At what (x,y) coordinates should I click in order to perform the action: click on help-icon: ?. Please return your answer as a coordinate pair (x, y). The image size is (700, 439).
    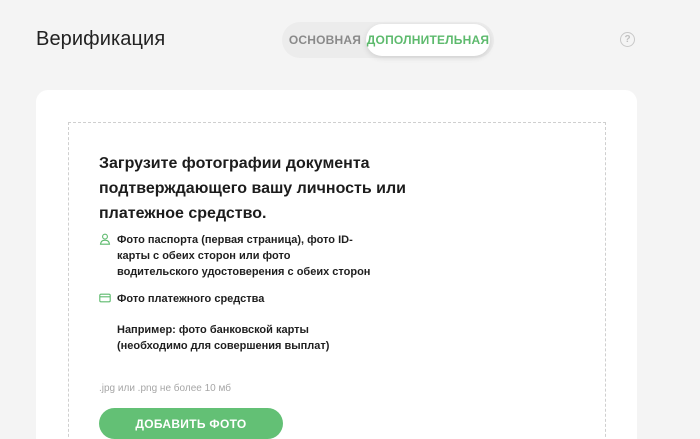
    Looking at the image, I should click on (627, 39).